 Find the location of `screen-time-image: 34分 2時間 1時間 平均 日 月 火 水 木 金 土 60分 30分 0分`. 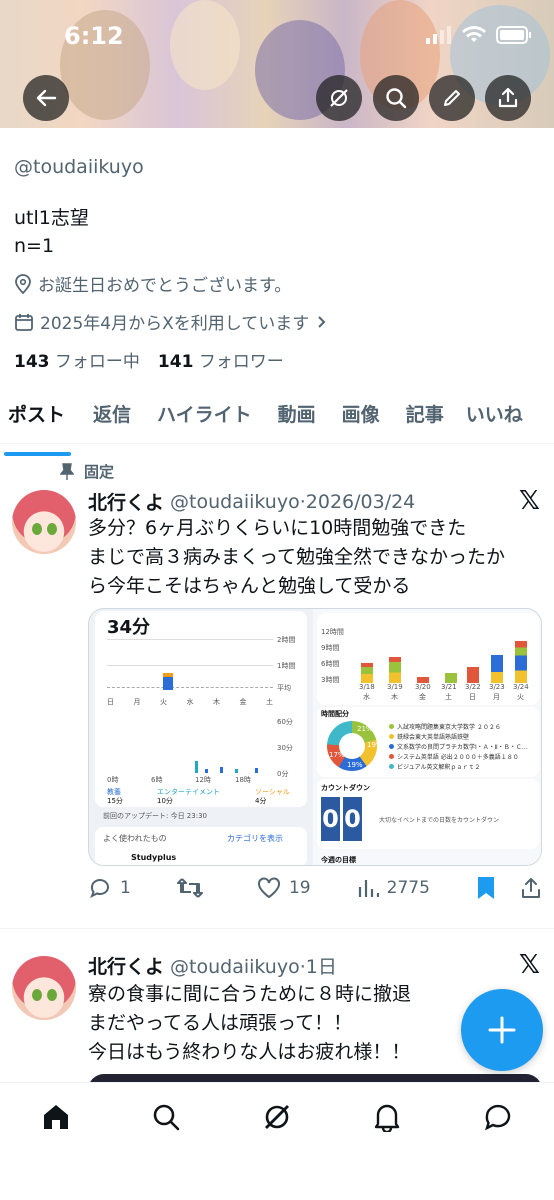

screen-time-image: 34分 2時間 1時間 平均 日 月 火 水 木 金 土 60分 30分 0分 is located at coordinates (201, 737).